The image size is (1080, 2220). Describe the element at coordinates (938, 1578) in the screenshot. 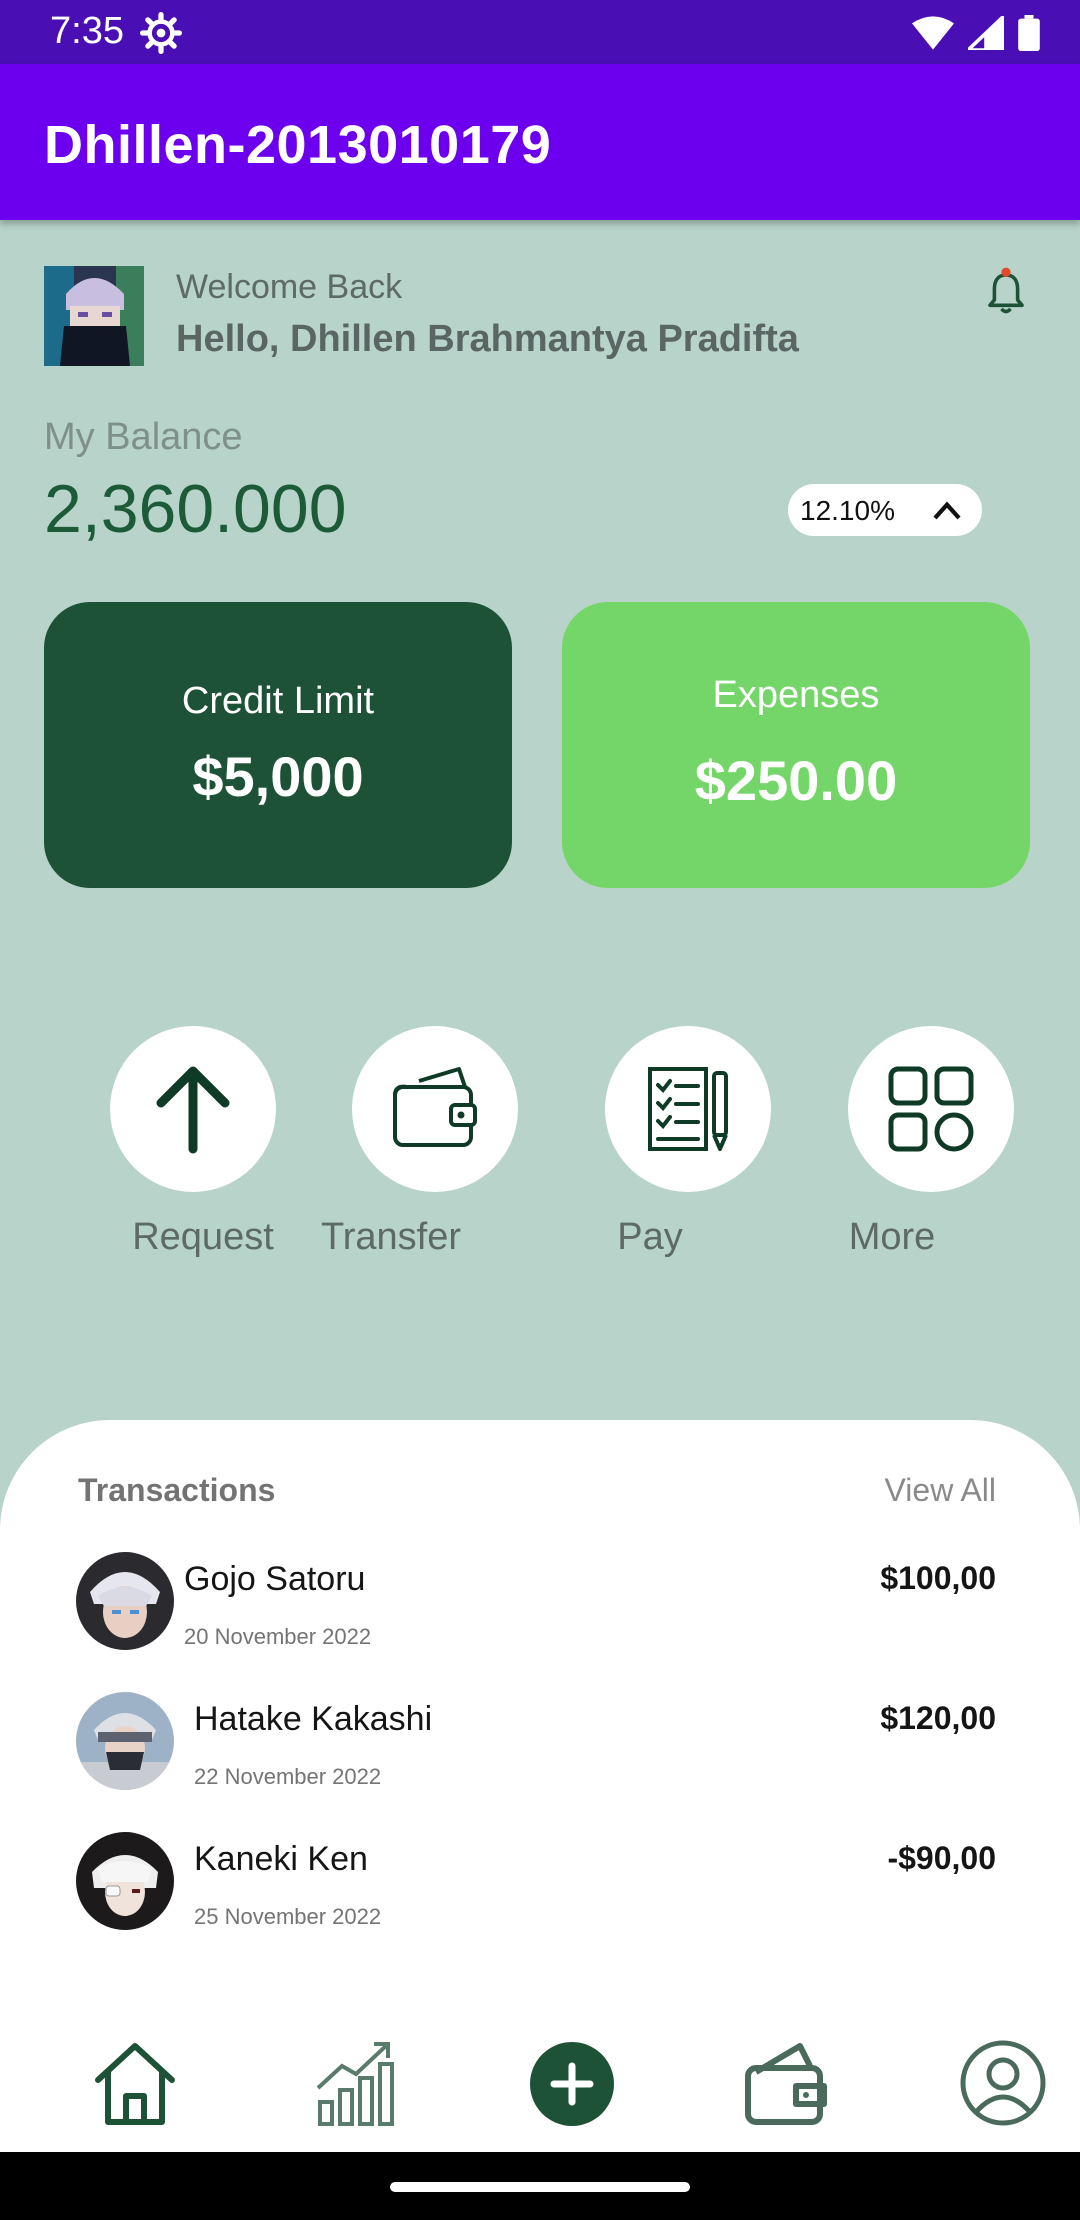

I see `transaction-amount: $100,00` at that location.